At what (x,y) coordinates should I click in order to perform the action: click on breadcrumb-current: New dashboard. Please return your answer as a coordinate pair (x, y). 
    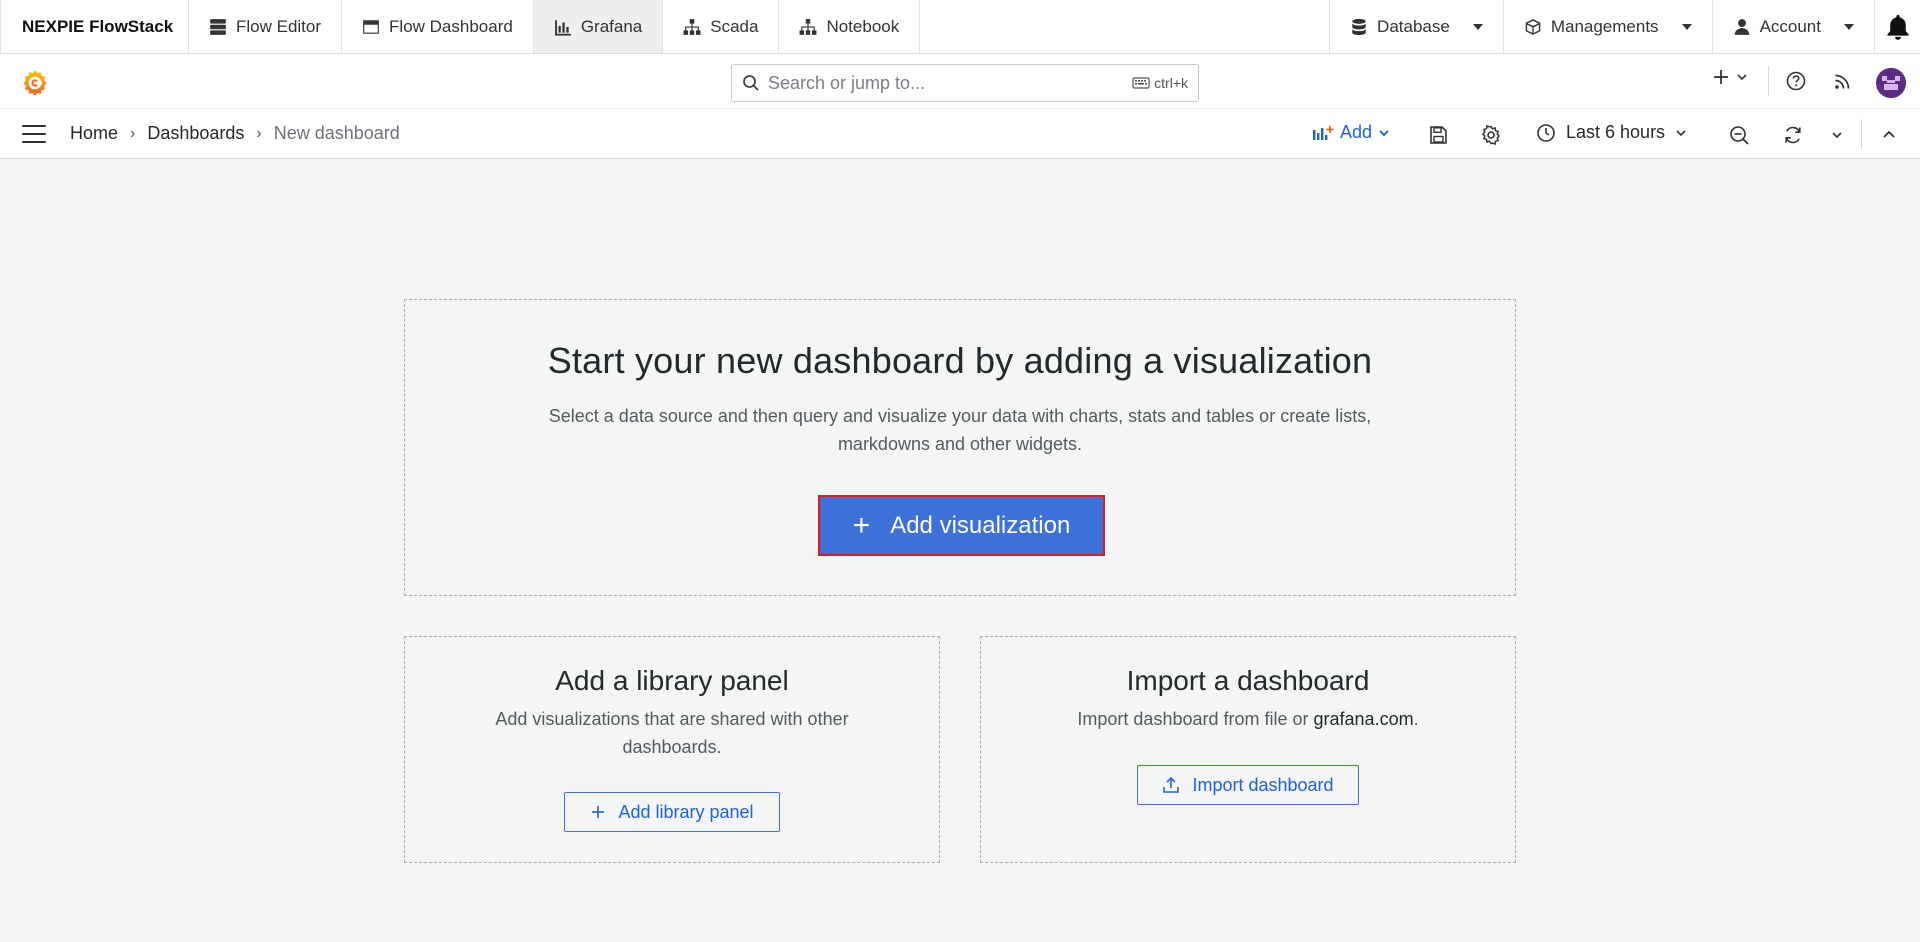
    Looking at the image, I should click on (336, 133).